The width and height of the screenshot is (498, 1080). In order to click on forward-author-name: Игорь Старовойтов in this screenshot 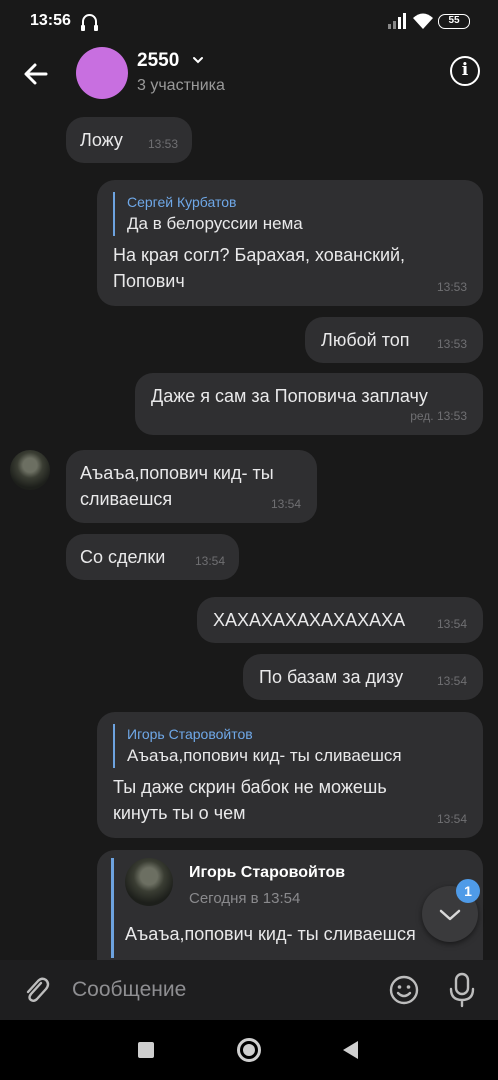, I will do `click(267, 873)`.